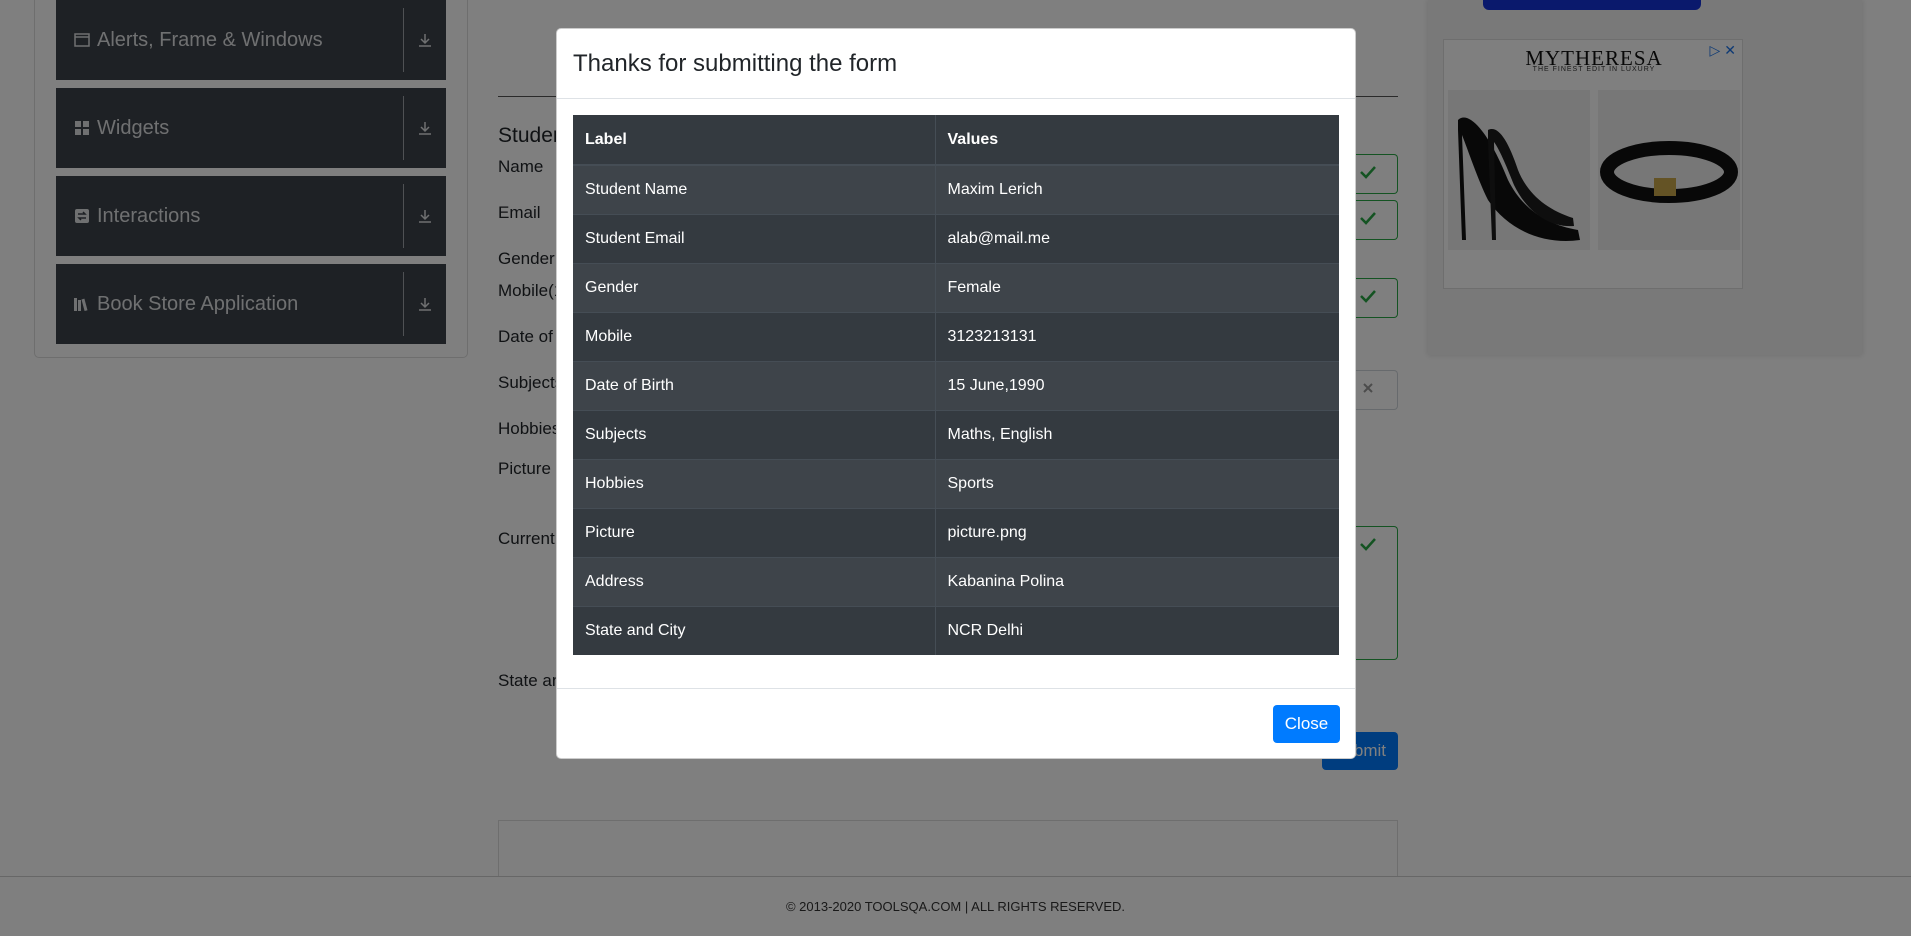 The height and width of the screenshot is (936, 1911). Describe the element at coordinates (754, 630) in the screenshot. I see `row-label: State and City` at that location.